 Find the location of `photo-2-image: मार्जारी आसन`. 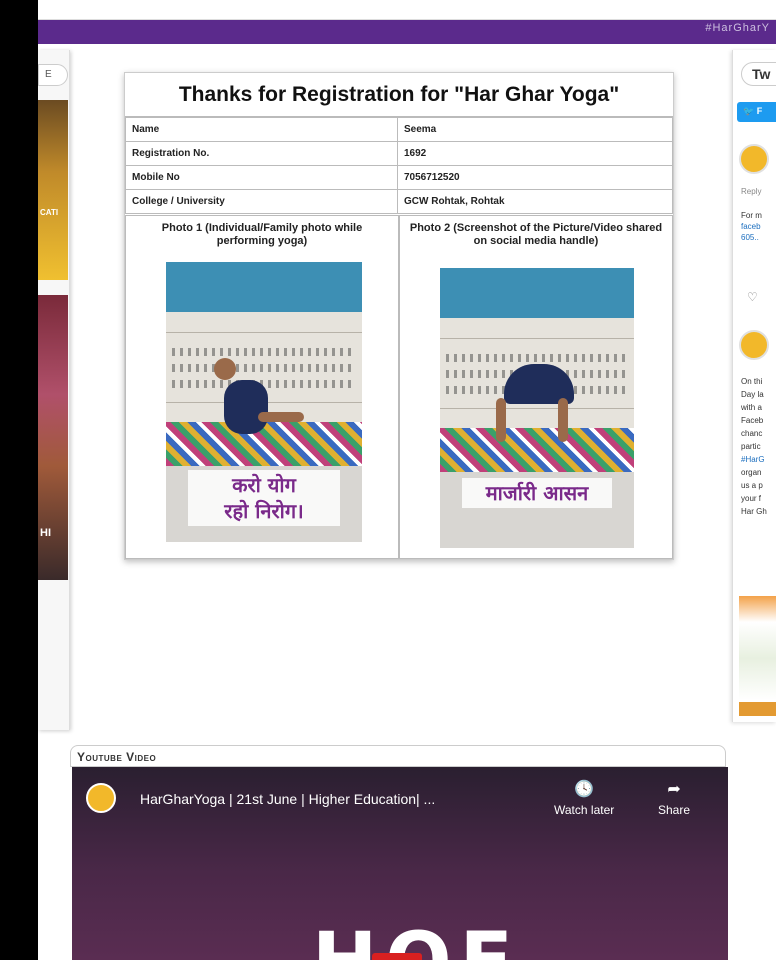

photo-2-image: मार्जारी आसन is located at coordinates (537, 409).